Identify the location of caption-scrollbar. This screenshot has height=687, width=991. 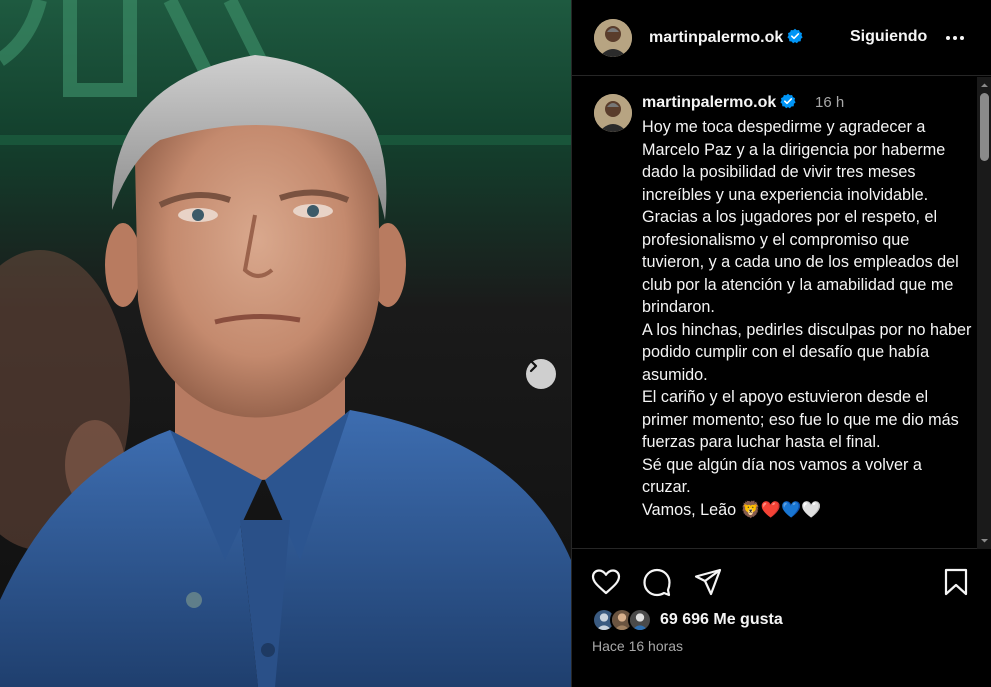
(984, 313).